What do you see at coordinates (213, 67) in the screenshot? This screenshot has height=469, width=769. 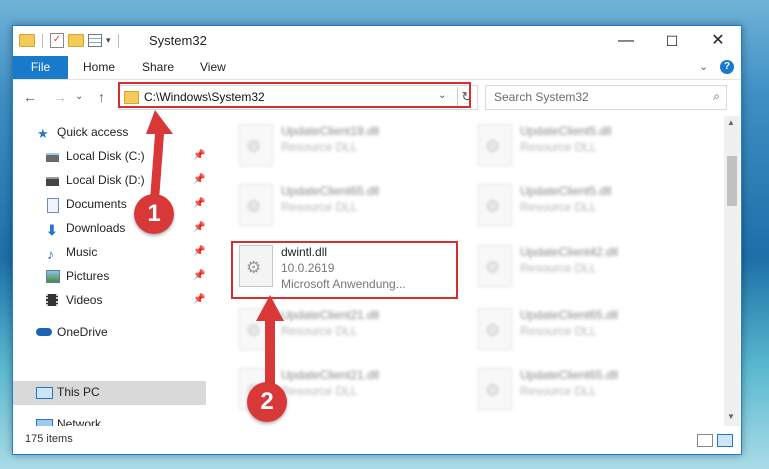 I see `tab-view: View` at bounding box center [213, 67].